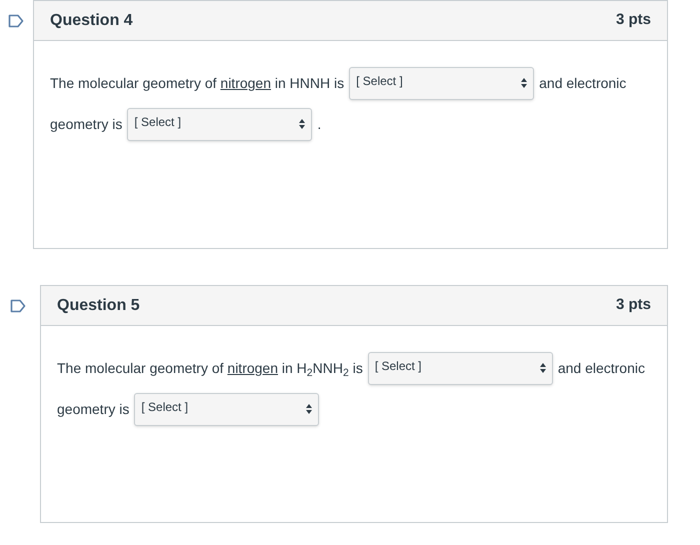  I want to click on question-text: in HNNH is, so click(309, 83).